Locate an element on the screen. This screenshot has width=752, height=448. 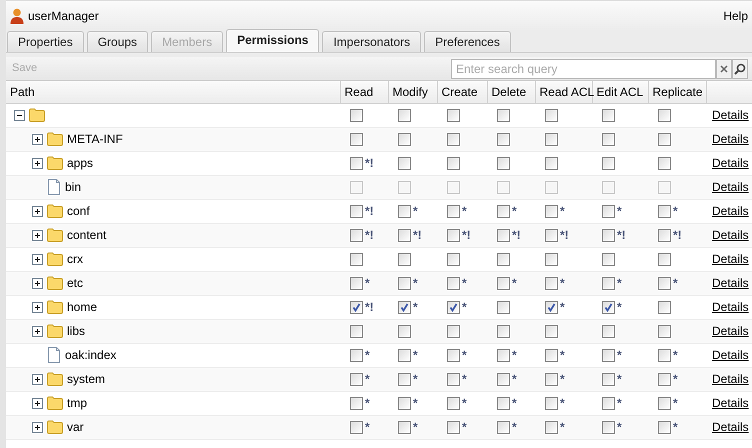
tab: Groups is located at coordinates (117, 41).